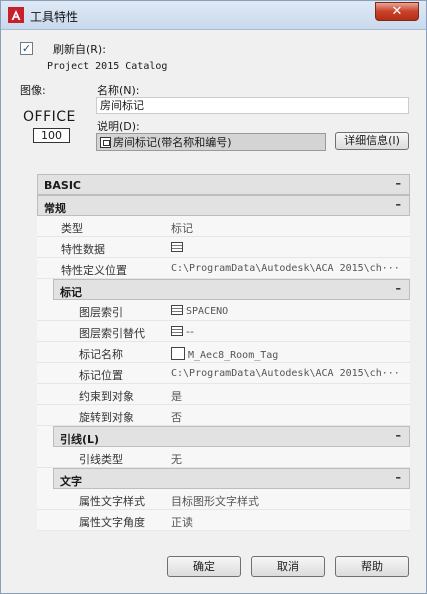  What do you see at coordinates (287, 331) in the screenshot?
I see `property-value: --` at bounding box center [287, 331].